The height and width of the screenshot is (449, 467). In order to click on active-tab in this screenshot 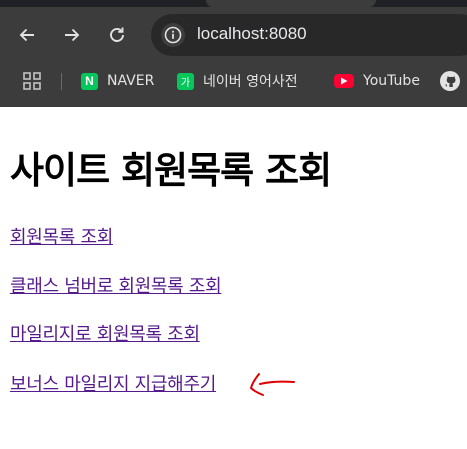, I will do `click(291, 3)`.